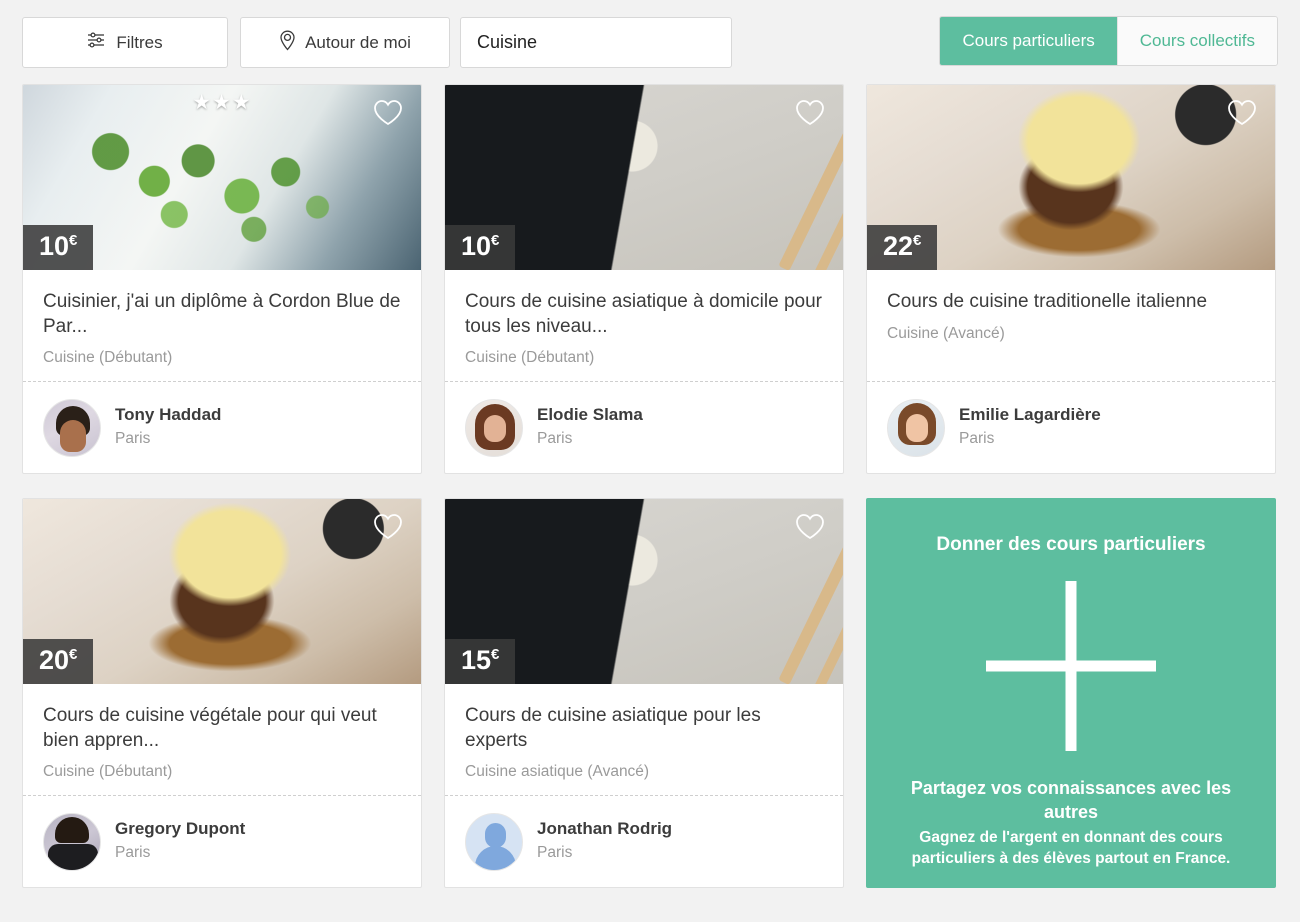  I want to click on rating-stars: ★★★, so click(222, 102).